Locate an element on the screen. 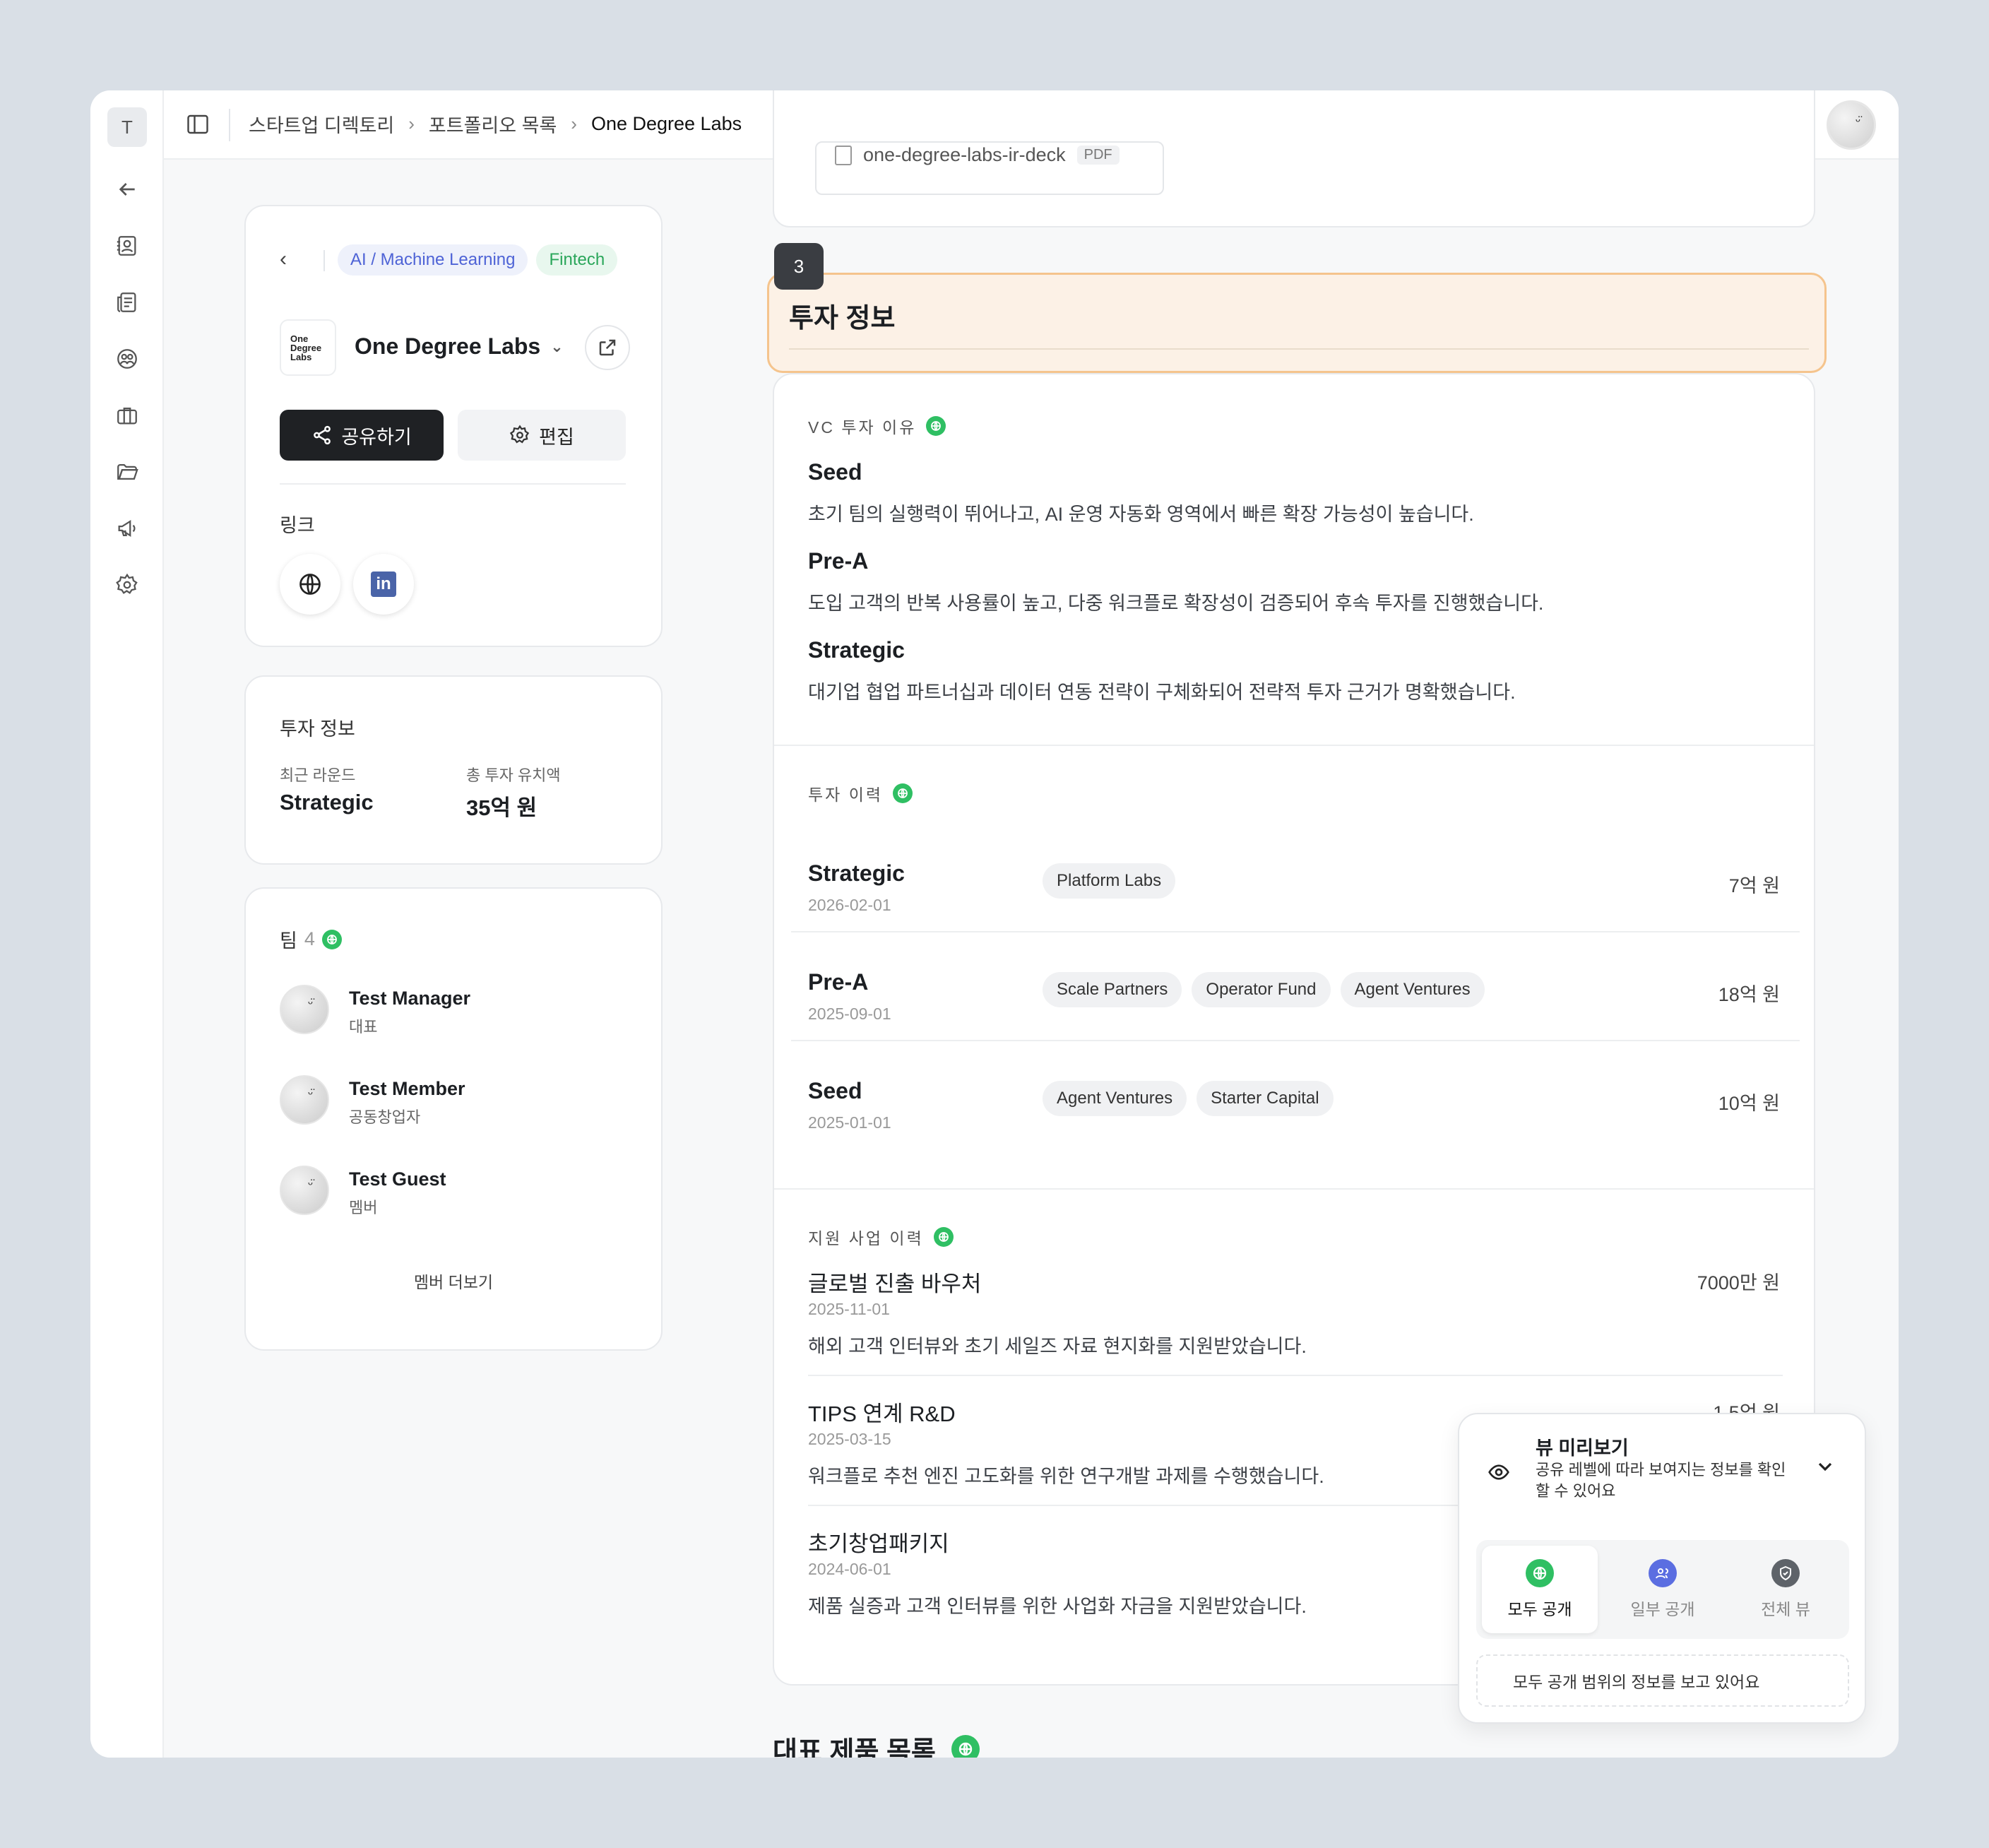 The image size is (1989, 1848). breadcrumb-item: 스타트업 디렉토리 is located at coordinates (321, 124).